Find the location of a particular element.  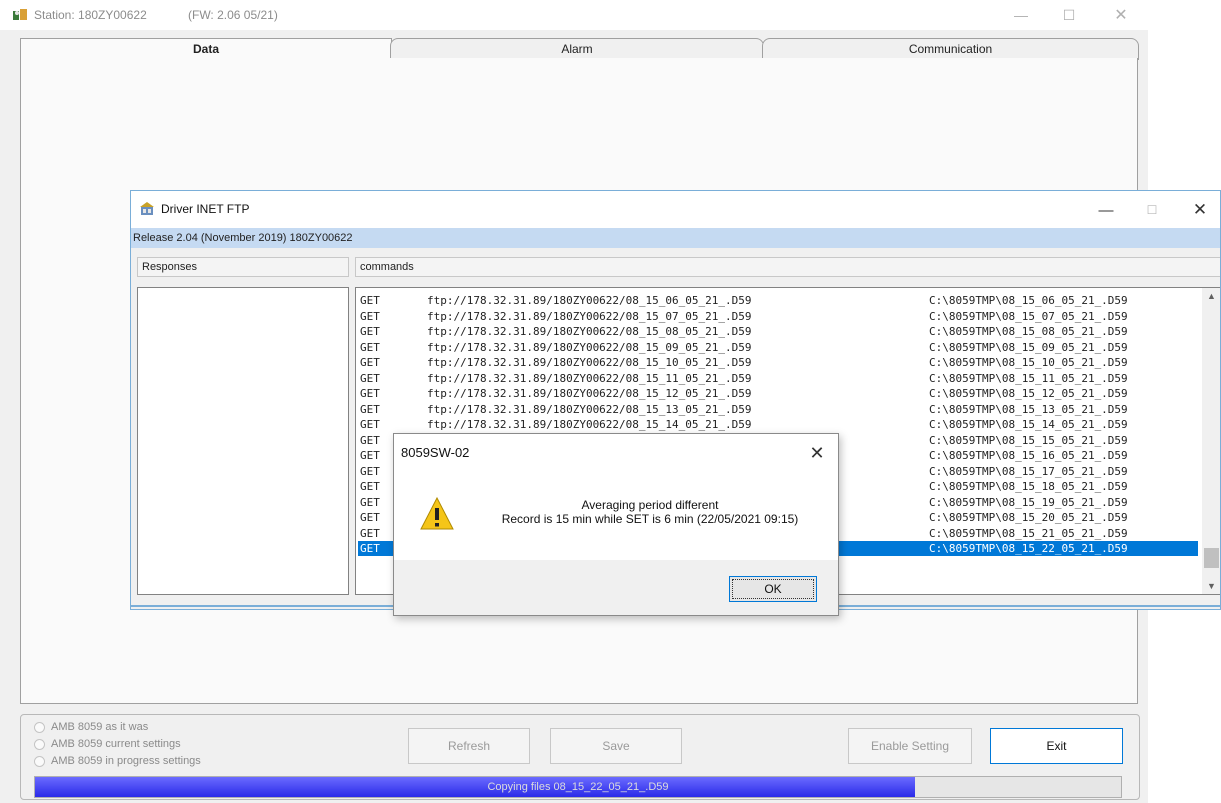

command-destination: C:\8059TMP\08_15_08_05_21_.D59 is located at coordinates (1028, 331).